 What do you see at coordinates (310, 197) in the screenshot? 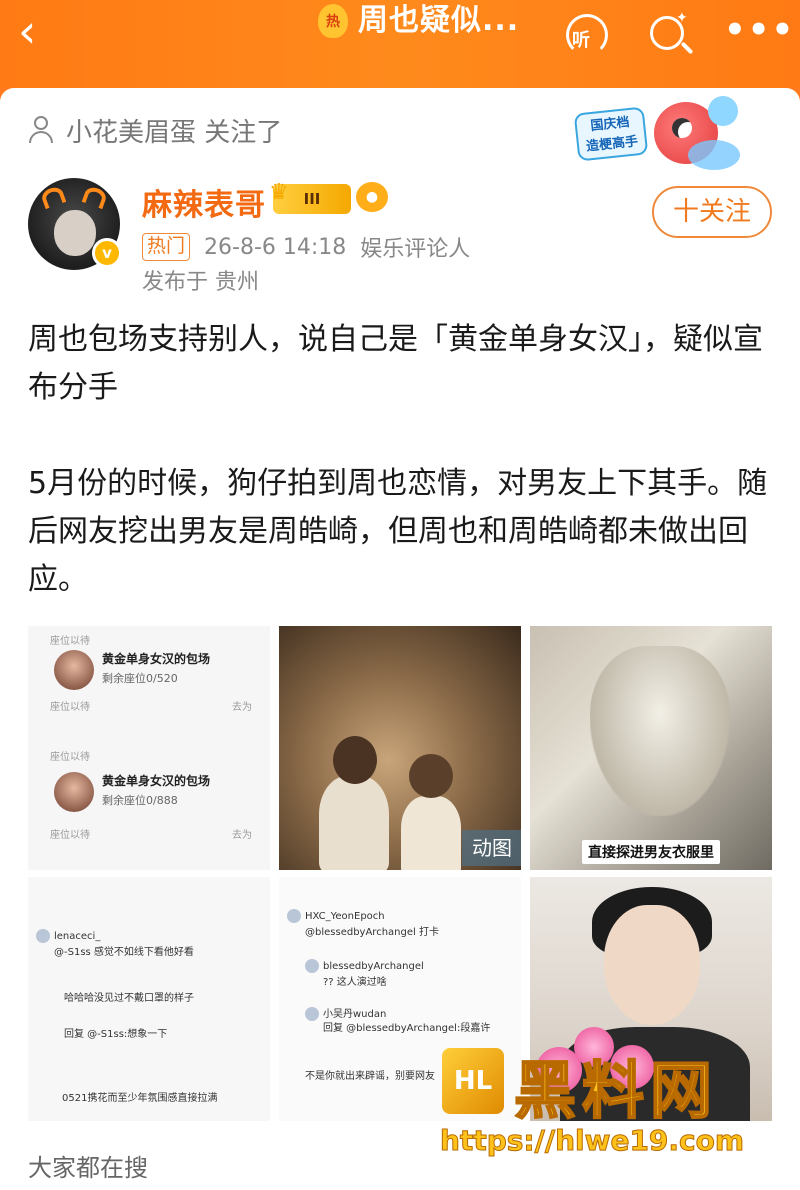
I see `level-badge: ♛ III` at bounding box center [310, 197].